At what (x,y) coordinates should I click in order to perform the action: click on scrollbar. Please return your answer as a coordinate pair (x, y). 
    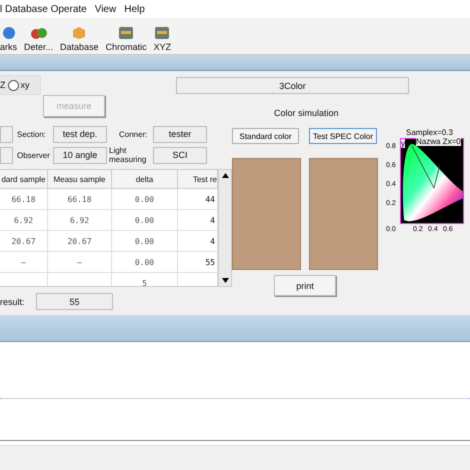
    Looking at the image, I should click on (224, 228).